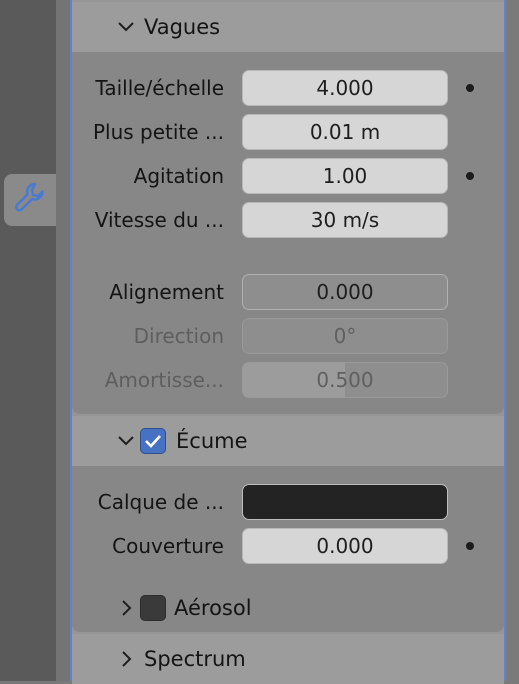  Describe the element at coordinates (178, 336) in the screenshot. I see `direction-label: Direction` at that location.